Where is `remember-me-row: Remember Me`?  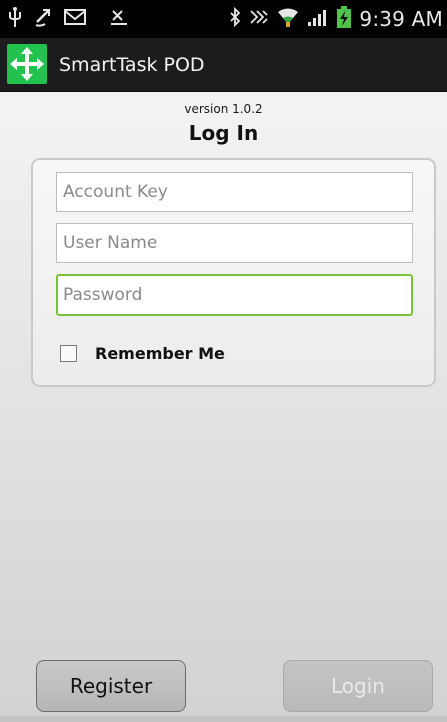
remember-me-row: Remember Me is located at coordinates (142, 353).